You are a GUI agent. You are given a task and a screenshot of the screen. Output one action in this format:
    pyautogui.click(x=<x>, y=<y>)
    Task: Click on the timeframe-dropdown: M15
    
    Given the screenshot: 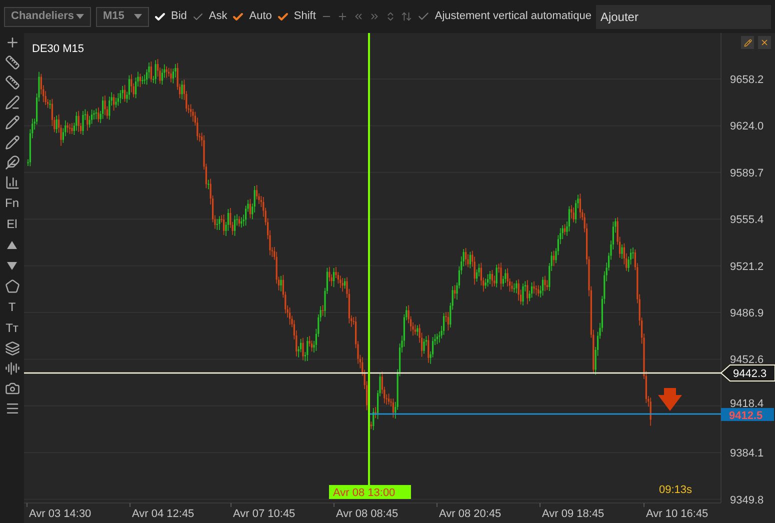 What is the action you would take?
    pyautogui.click(x=122, y=16)
    